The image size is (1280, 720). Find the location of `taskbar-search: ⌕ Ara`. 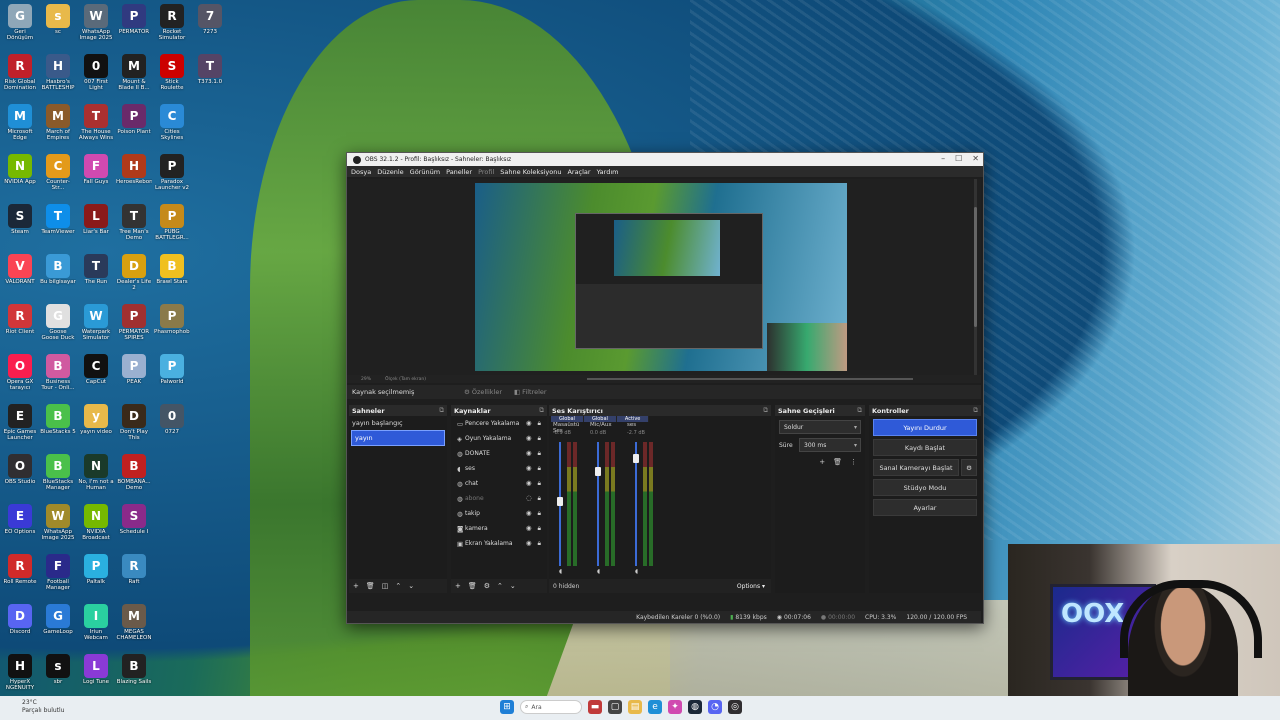

taskbar-search: ⌕ Ara is located at coordinates (551, 707).